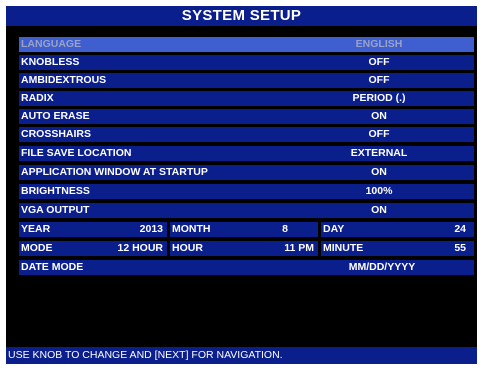 The width and height of the screenshot is (484, 370). Describe the element at coordinates (379, 44) in the screenshot. I see `setting-value: ENGLISH` at that location.